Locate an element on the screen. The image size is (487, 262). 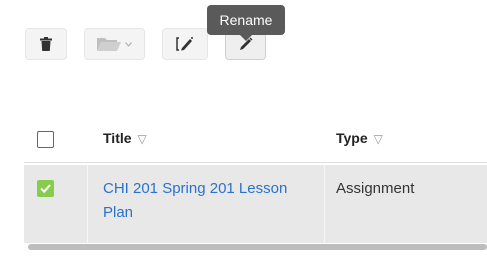
row-title-link: CHI 201 Spring 201 Lesson Plan is located at coordinates (208, 201).